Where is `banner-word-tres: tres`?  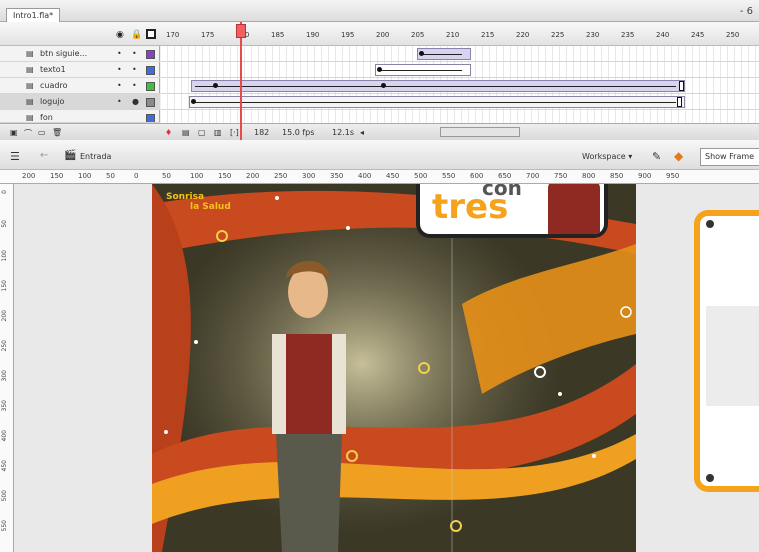 banner-word-tres: tres is located at coordinates (470, 207).